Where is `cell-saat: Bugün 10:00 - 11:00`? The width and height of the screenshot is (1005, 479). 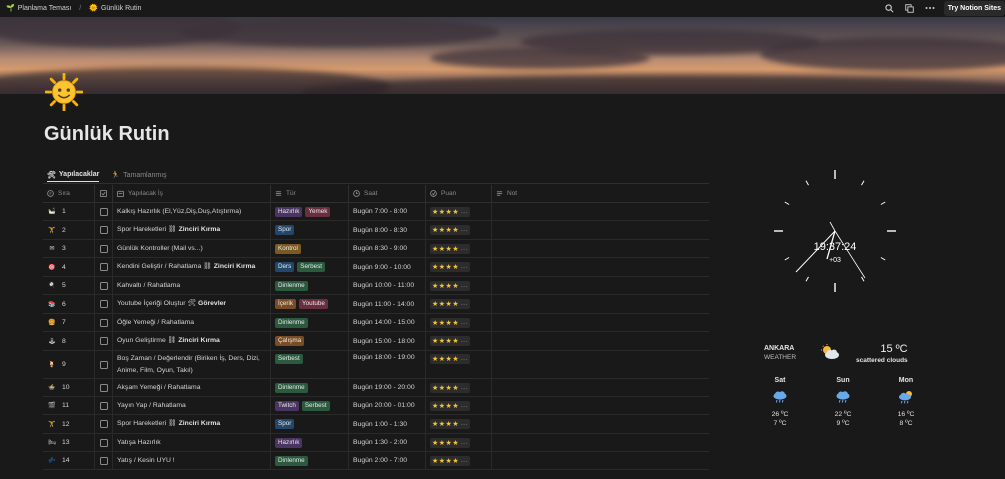 cell-saat: Bugün 10:00 - 11:00 is located at coordinates (387, 285).